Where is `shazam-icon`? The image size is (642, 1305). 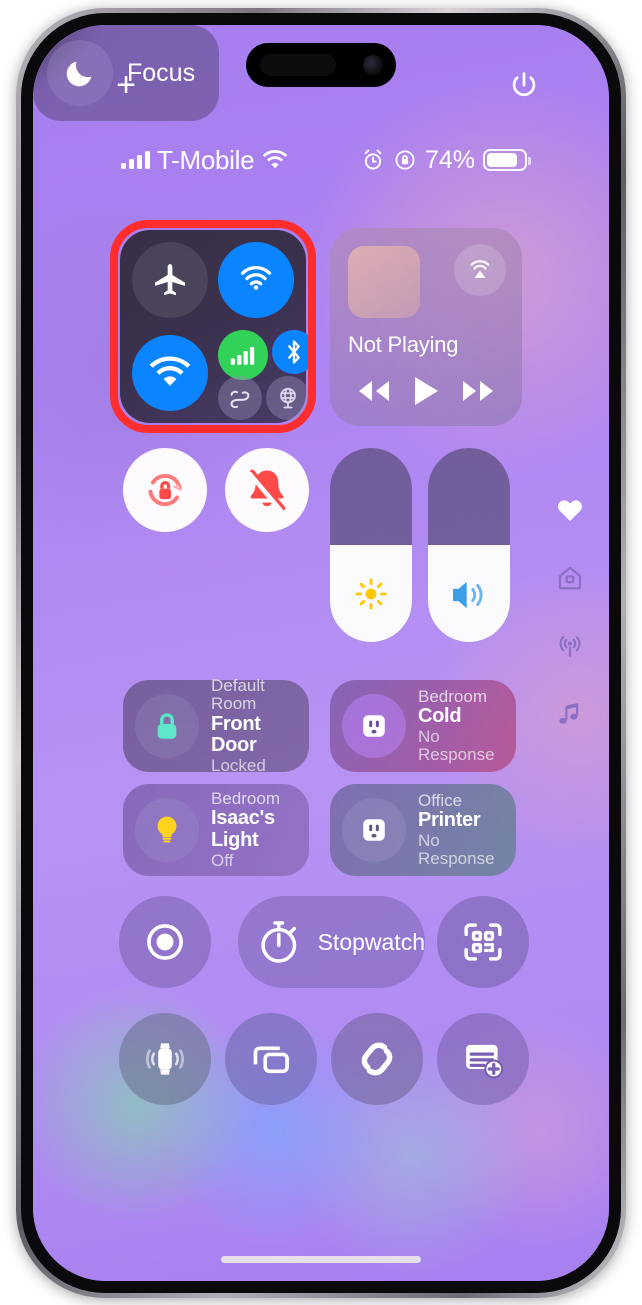 shazam-icon is located at coordinates (377, 1059).